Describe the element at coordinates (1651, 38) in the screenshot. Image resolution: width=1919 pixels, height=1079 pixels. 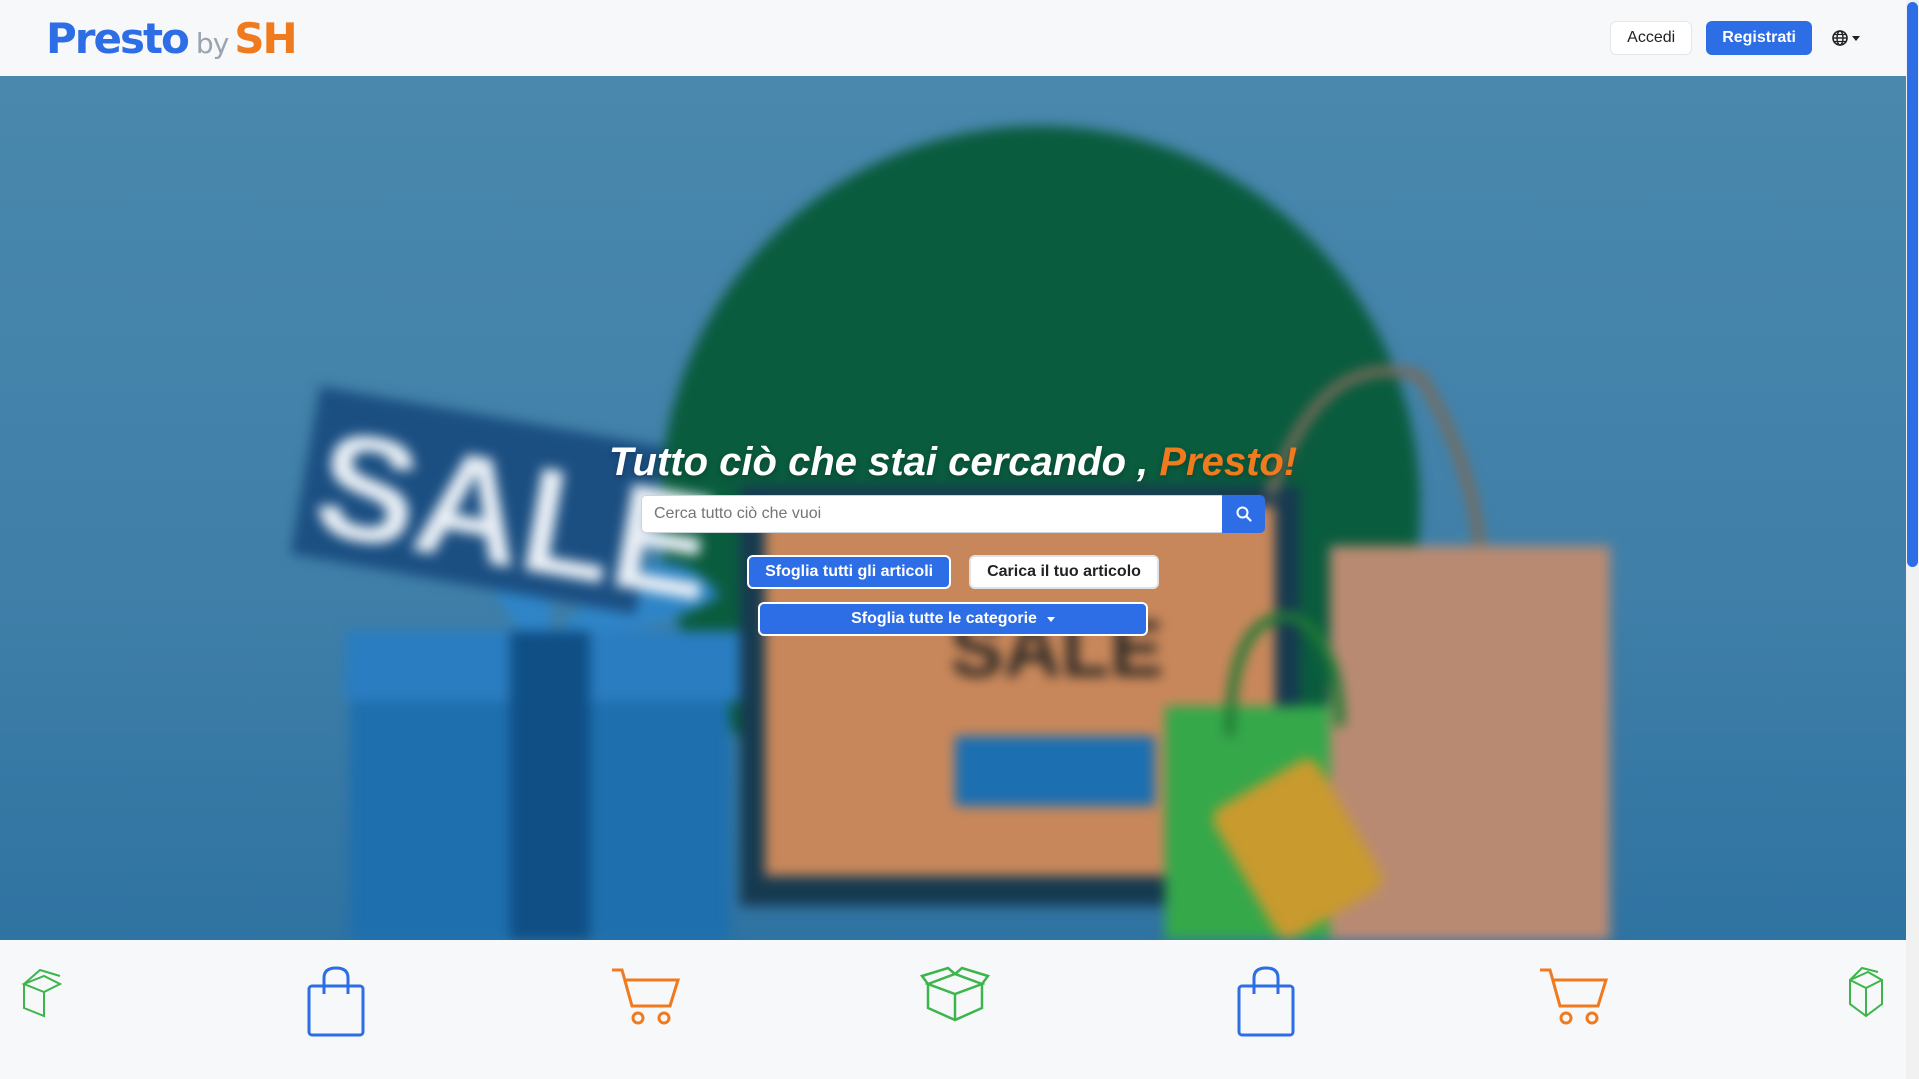
I see `login-button: Accedi` at that location.